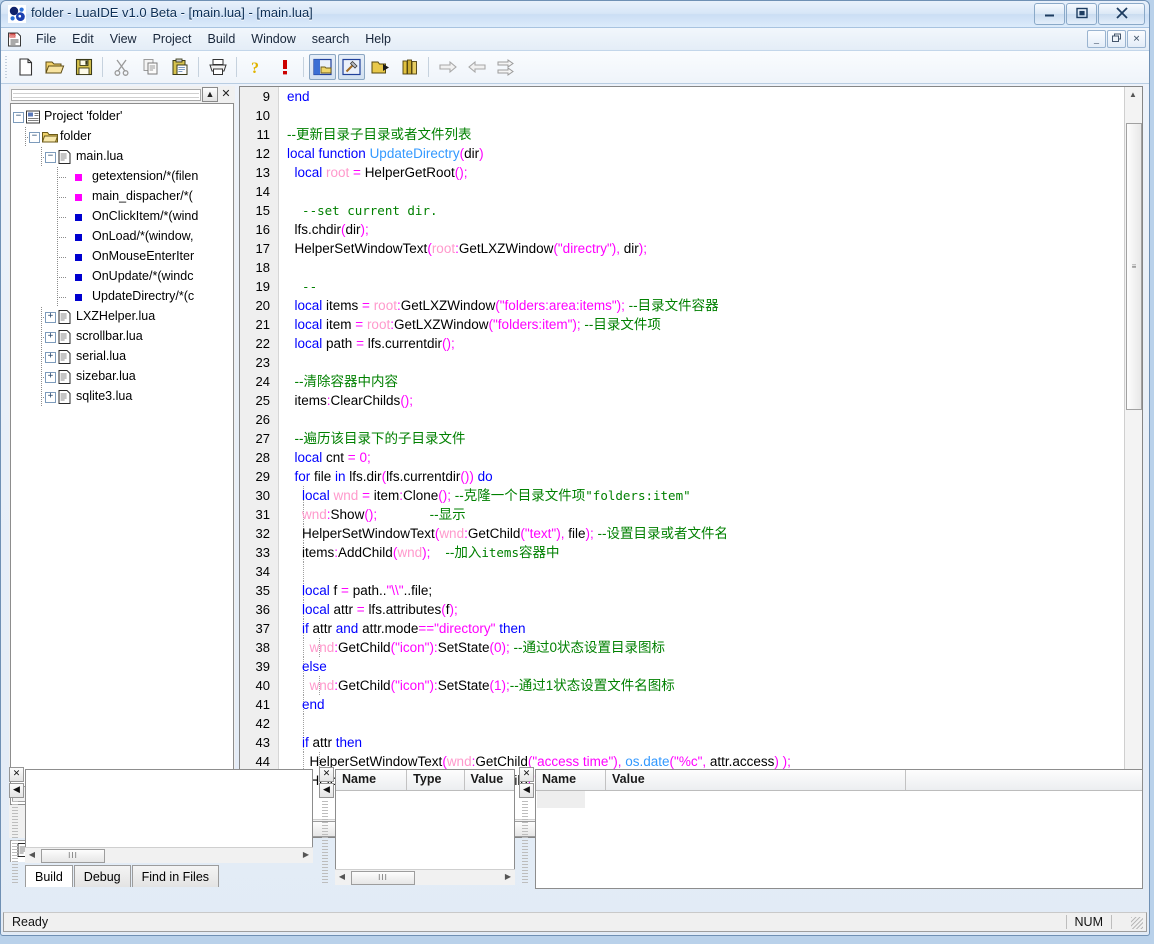  What do you see at coordinates (682, 590) in the screenshot?
I see `code-line: 35 local f = path.."\\"..file;` at bounding box center [682, 590].